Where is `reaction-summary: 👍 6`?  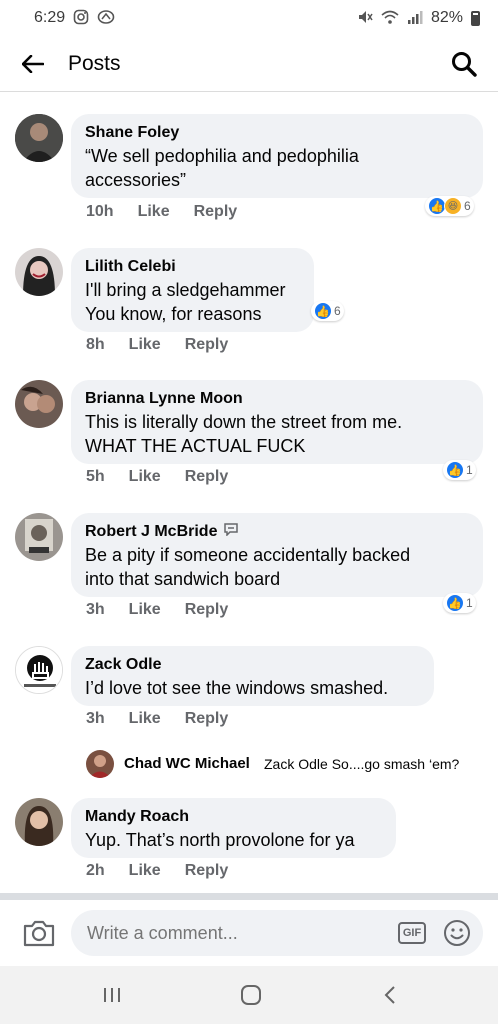 reaction-summary: 👍 6 is located at coordinates (327, 311).